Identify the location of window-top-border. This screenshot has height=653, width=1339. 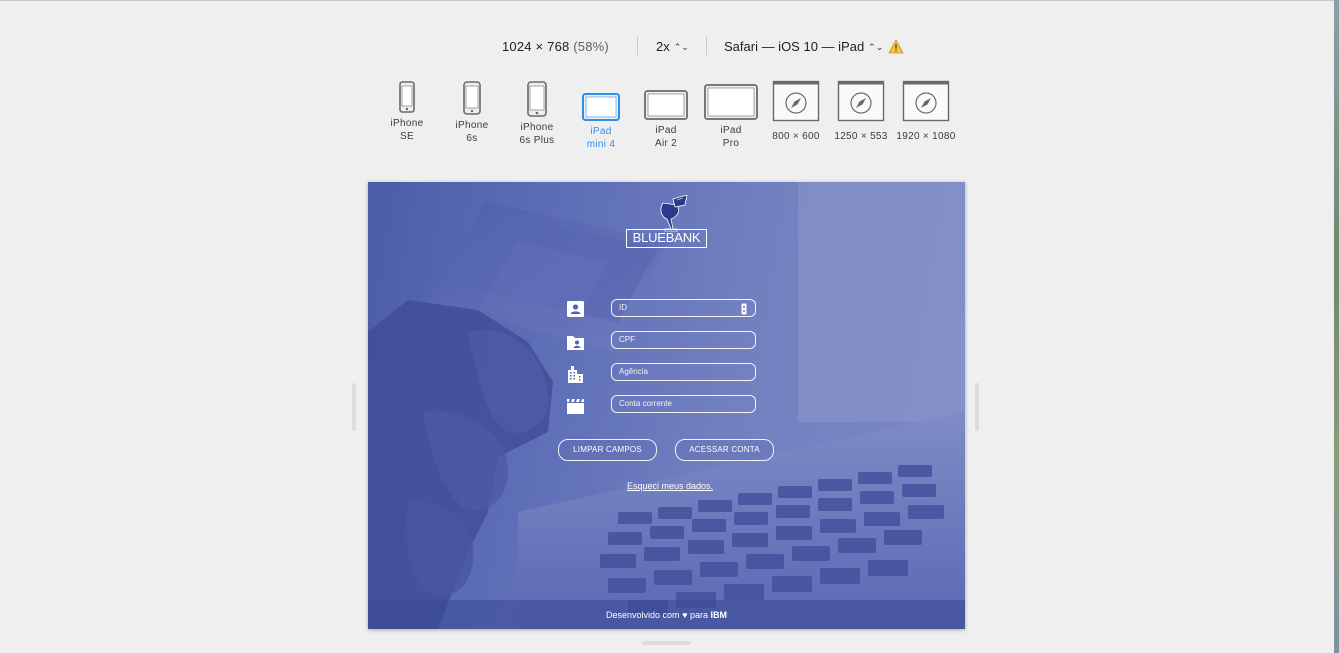
(669, 0).